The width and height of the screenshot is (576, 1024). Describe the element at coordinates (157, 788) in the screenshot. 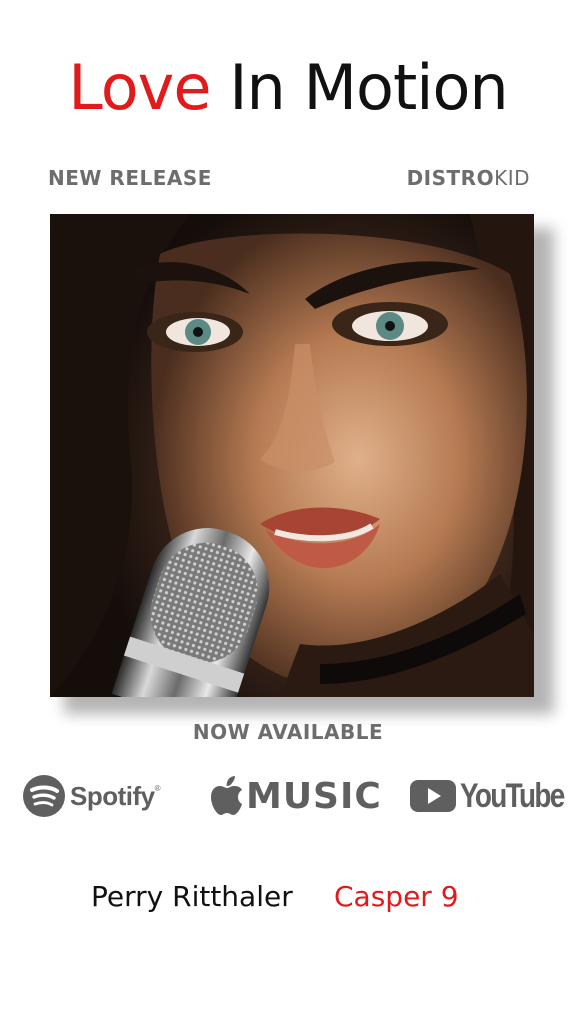

I see `spotify-trademark: ®` at that location.